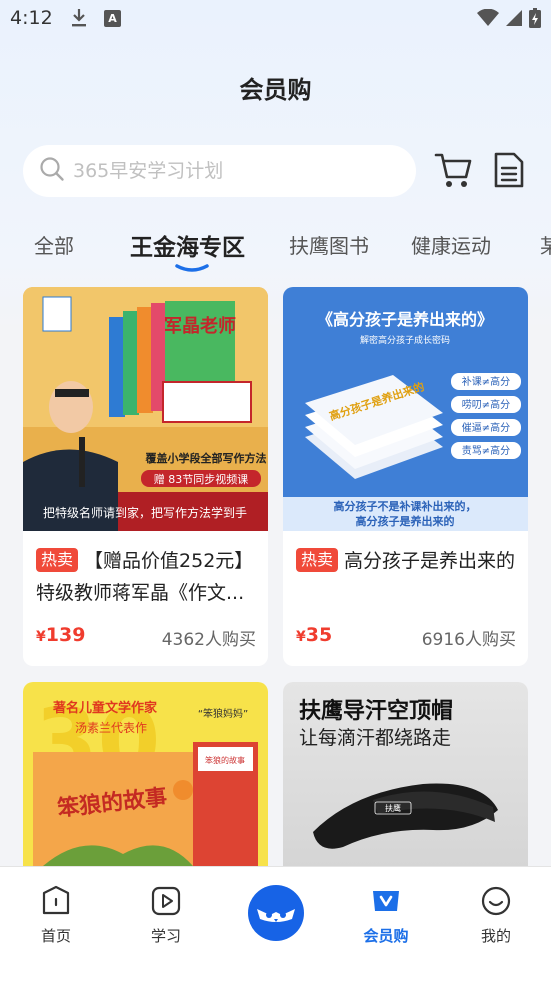 This screenshot has width=551, height=981. What do you see at coordinates (192, 268) in the screenshot?
I see `tab-indicator` at bounding box center [192, 268].